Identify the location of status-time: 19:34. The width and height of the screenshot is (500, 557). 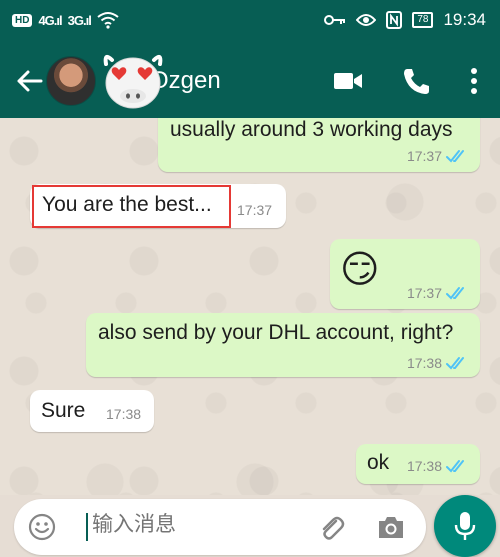
(464, 19).